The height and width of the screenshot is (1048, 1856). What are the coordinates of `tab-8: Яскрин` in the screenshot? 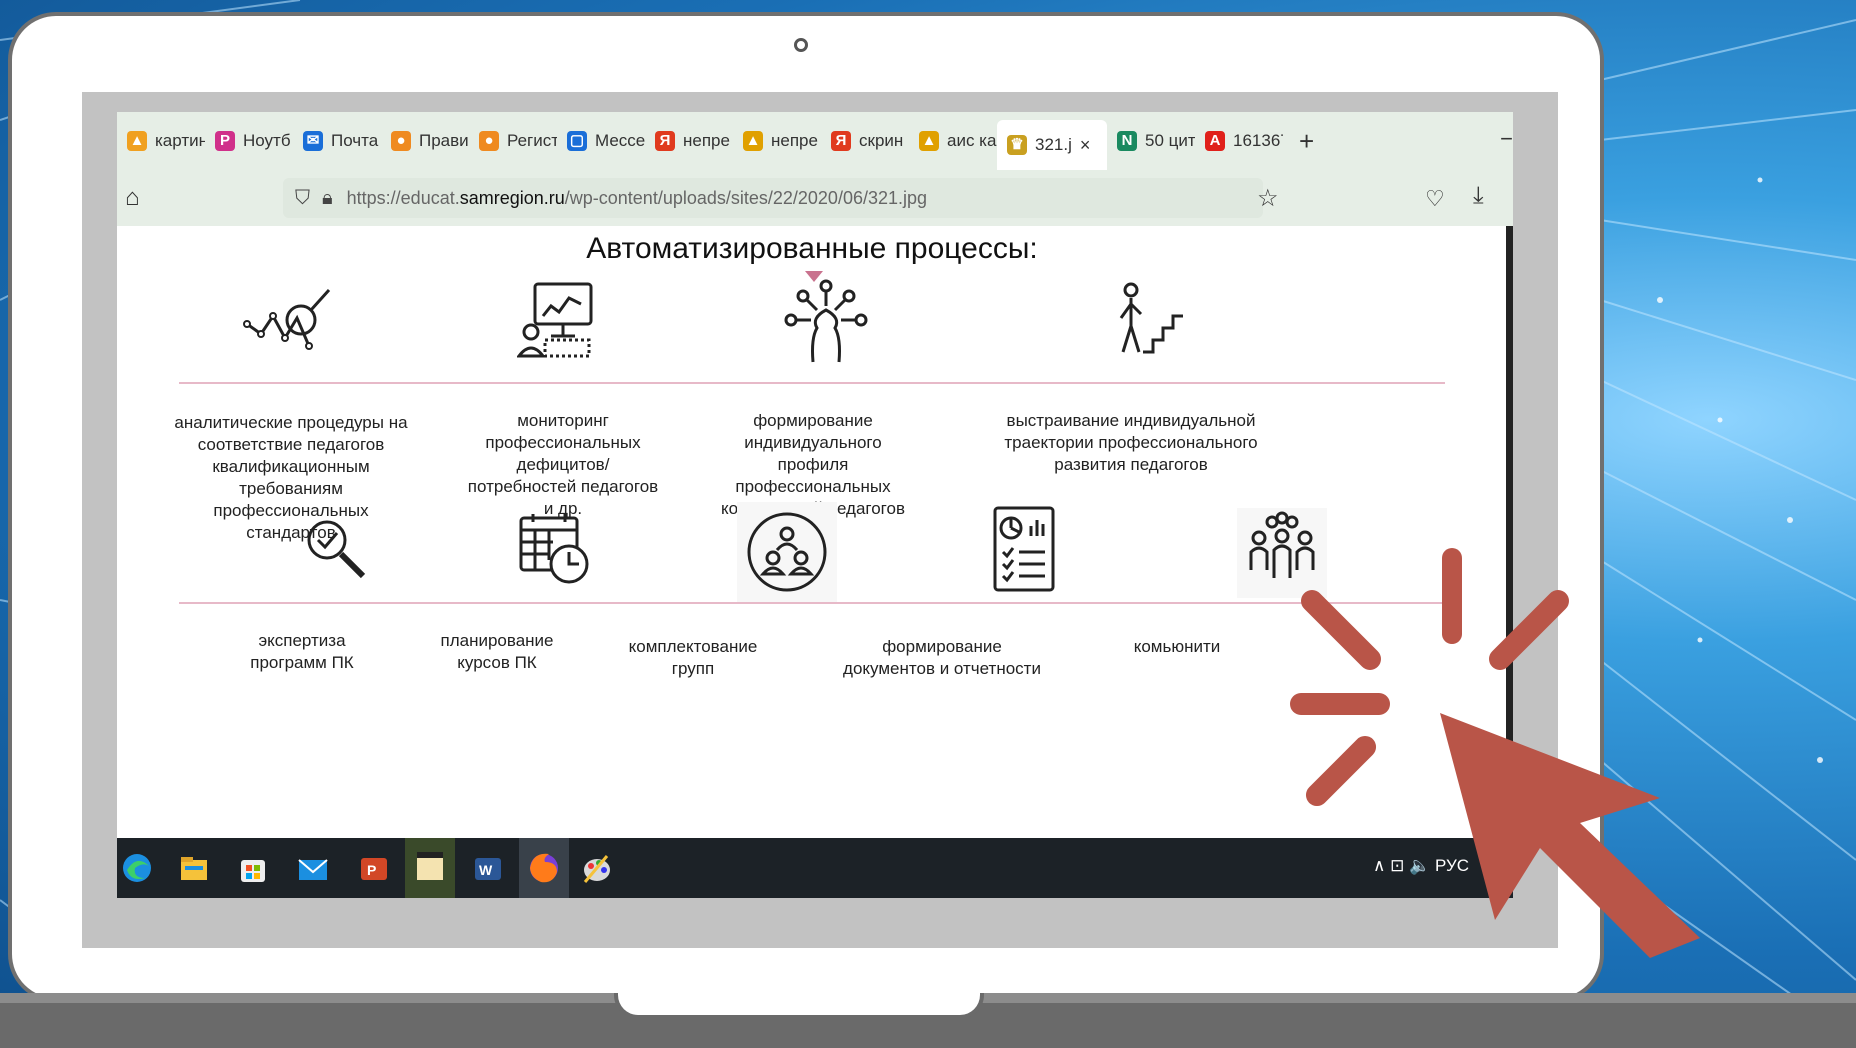 It's located at (865, 141).